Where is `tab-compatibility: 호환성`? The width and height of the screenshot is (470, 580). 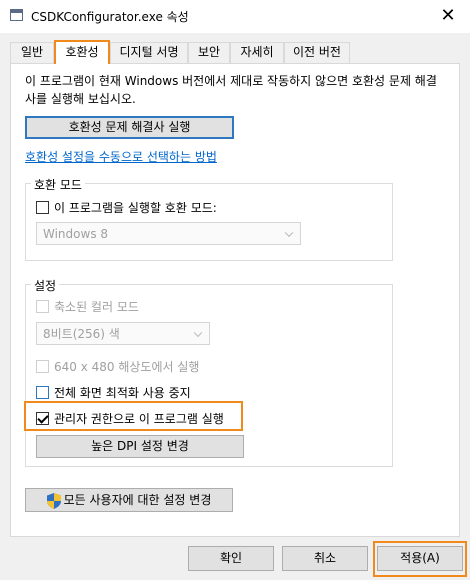
tab-compatibility: 호환성 is located at coordinates (82, 52).